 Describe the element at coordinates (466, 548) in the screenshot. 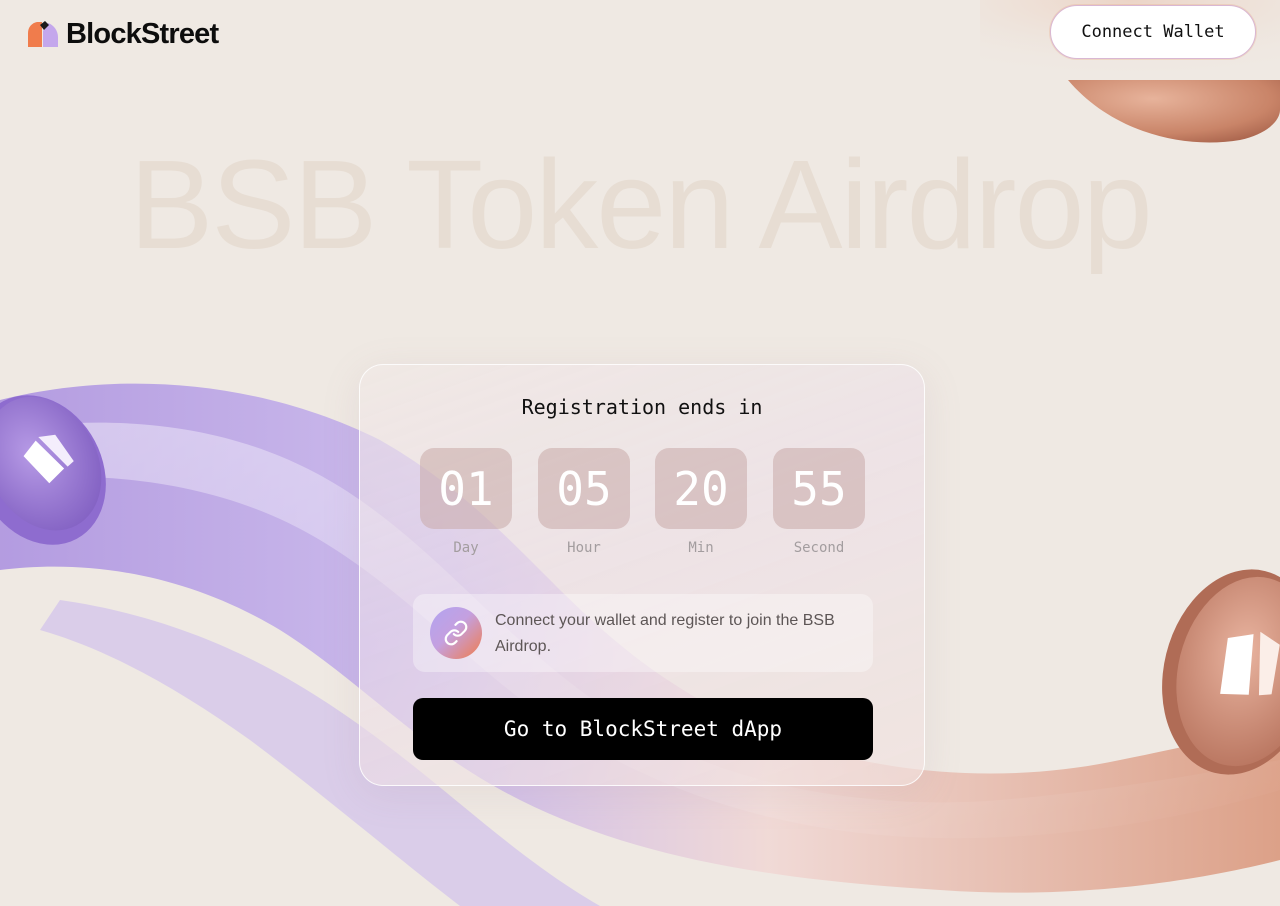

I see `countdown-day-label: Day` at that location.